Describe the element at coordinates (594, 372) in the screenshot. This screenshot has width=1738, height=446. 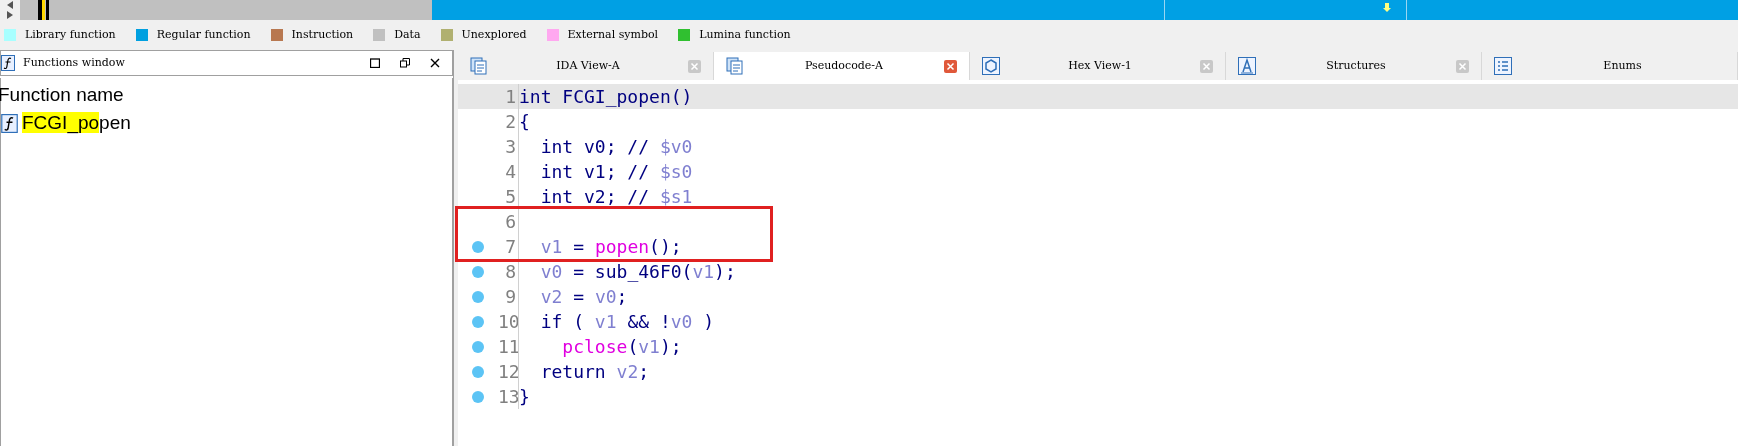
I see `code-line: return v2;` at that location.